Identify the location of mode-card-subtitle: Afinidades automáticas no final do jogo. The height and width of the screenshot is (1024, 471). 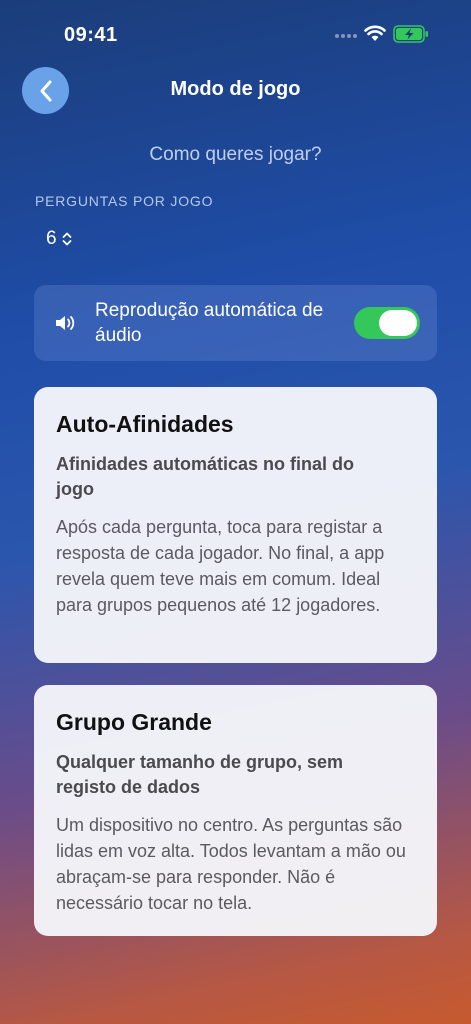
(205, 476).